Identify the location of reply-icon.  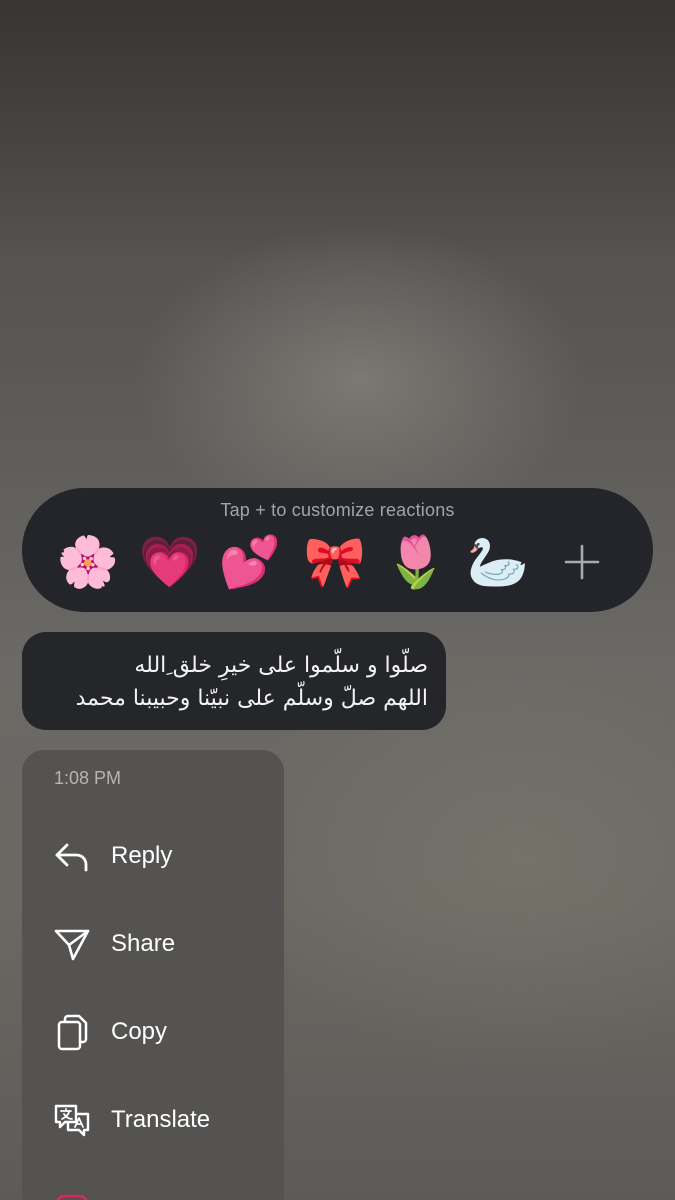
(71, 857).